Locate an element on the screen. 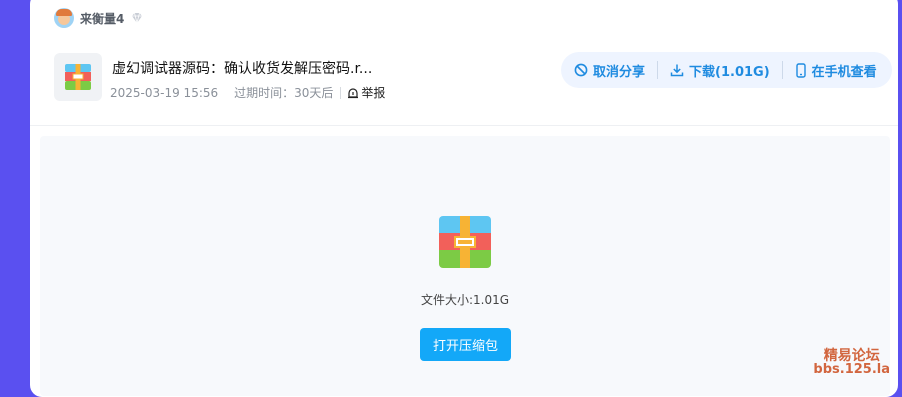  share-date: 2025-03-19 15:56 is located at coordinates (164, 92).